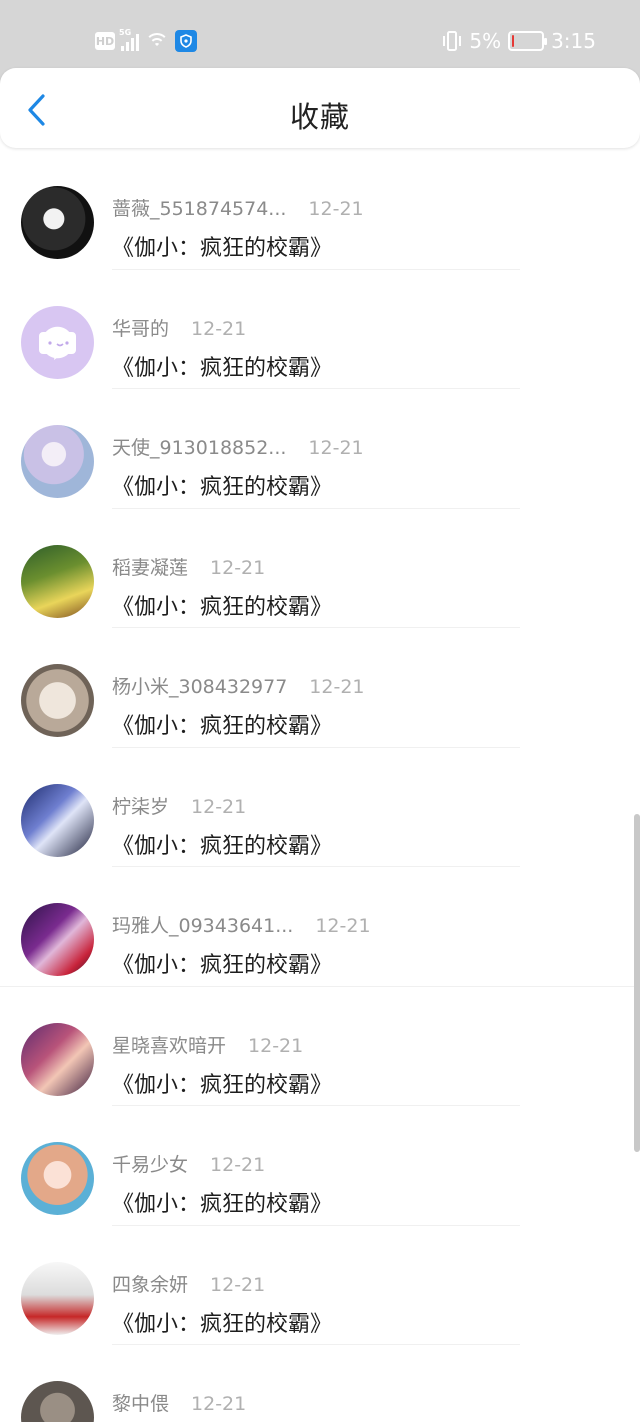  Describe the element at coordinates (320, 1285) in the screenshot. I see `list-item: 四象余妍 12-21 《伽小：疯狂的校霸》` at that location.